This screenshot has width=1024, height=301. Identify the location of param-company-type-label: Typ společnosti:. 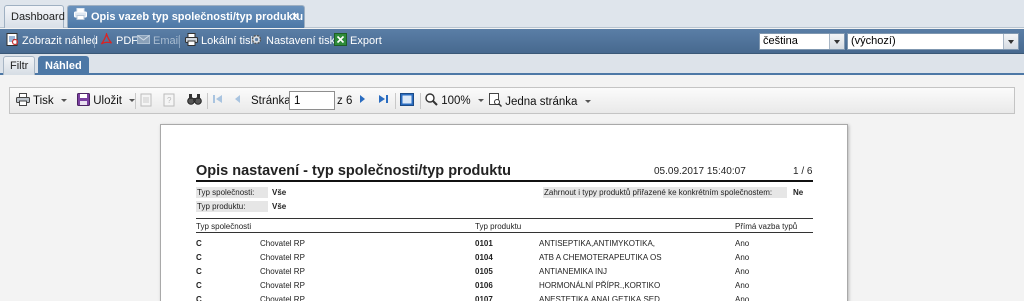
(232, 192).